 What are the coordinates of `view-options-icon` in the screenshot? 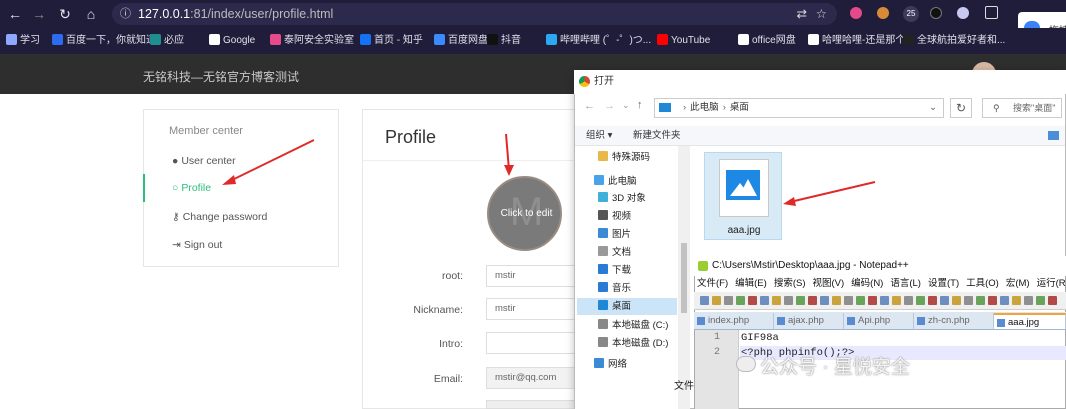 It's located at (1053, 135).